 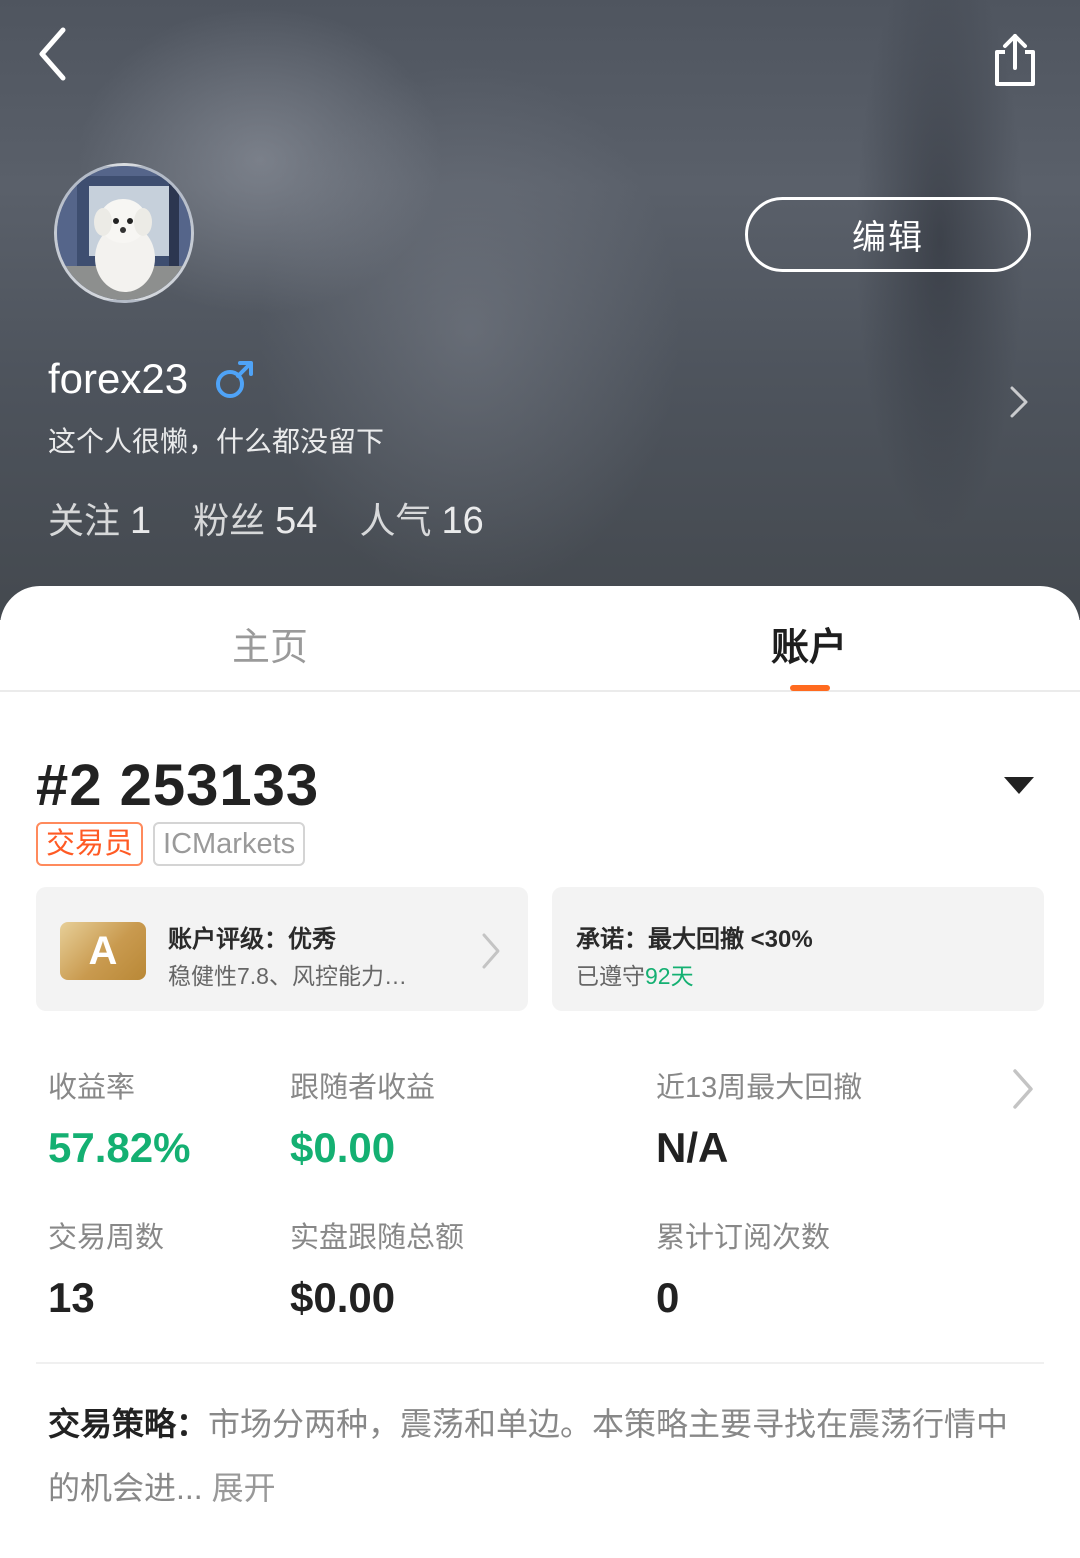 I want to click on account-number: #2 253133, so click(x=178, y=785).